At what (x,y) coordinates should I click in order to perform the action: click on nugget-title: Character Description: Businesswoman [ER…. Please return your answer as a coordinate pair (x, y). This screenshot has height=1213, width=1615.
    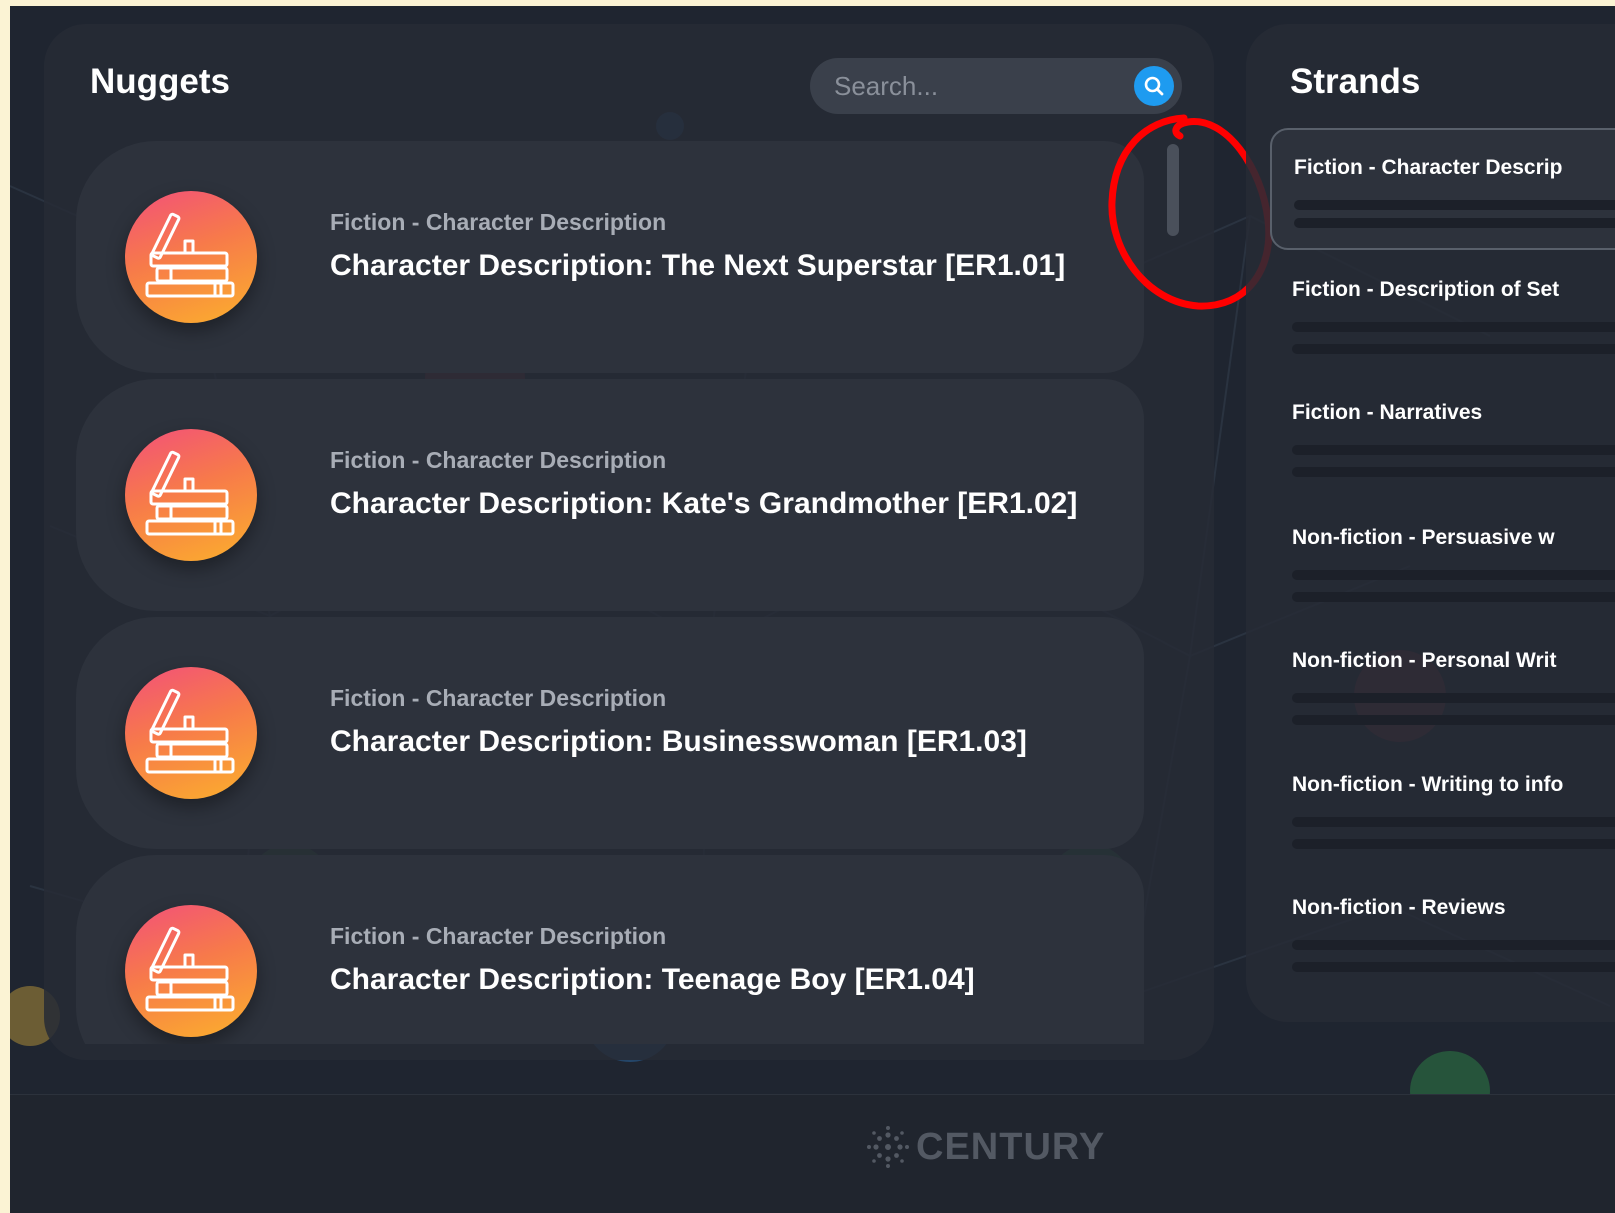
    Looking at the image, I should click on (678, 741).